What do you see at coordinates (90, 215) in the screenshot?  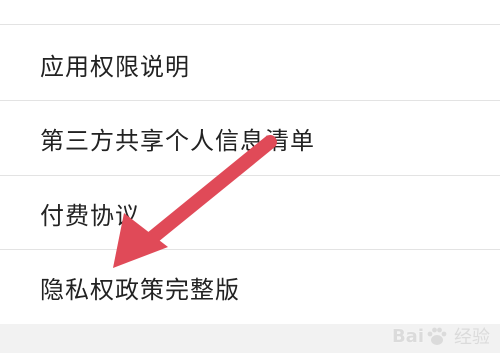 I see `list-item-label: 付费协议` at bounding box center [90, 215].